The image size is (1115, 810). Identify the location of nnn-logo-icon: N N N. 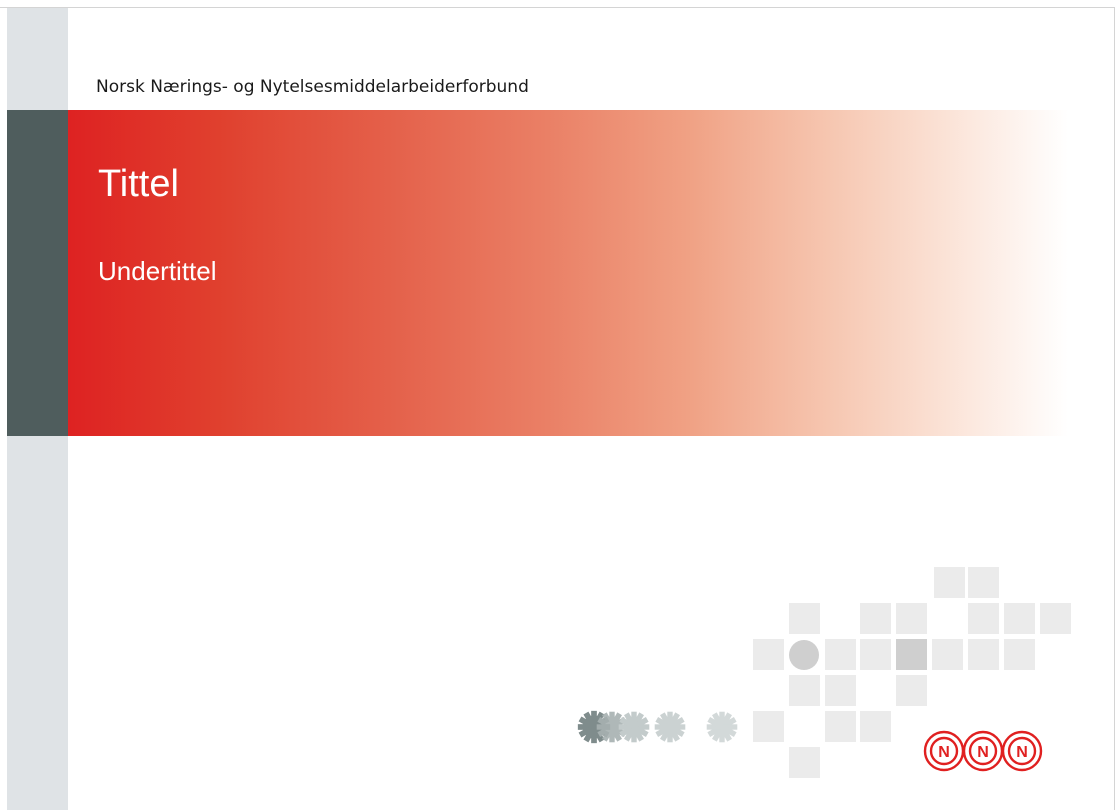
(983, 751).